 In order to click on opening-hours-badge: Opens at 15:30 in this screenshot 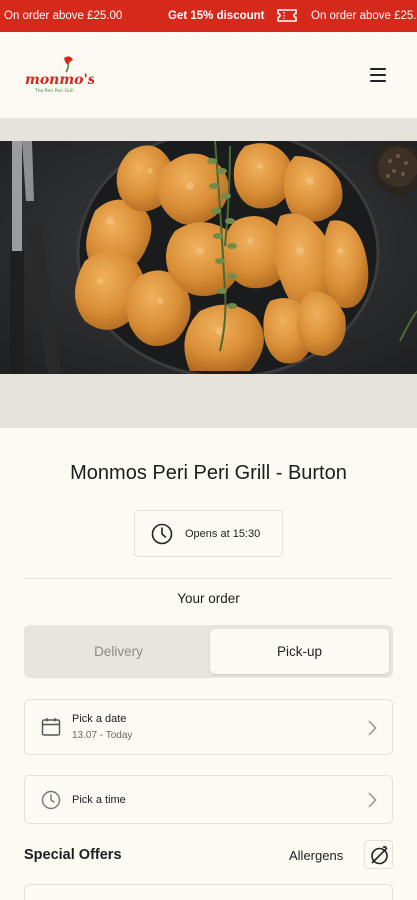, I will do `click(208, 533)`.